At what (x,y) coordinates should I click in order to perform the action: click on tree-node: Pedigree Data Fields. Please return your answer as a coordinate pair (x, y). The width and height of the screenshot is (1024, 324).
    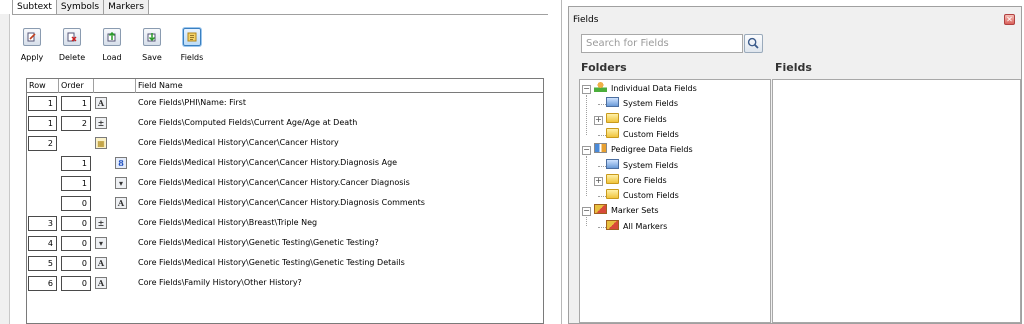
    Looking at the image, I should click on (643, 150).